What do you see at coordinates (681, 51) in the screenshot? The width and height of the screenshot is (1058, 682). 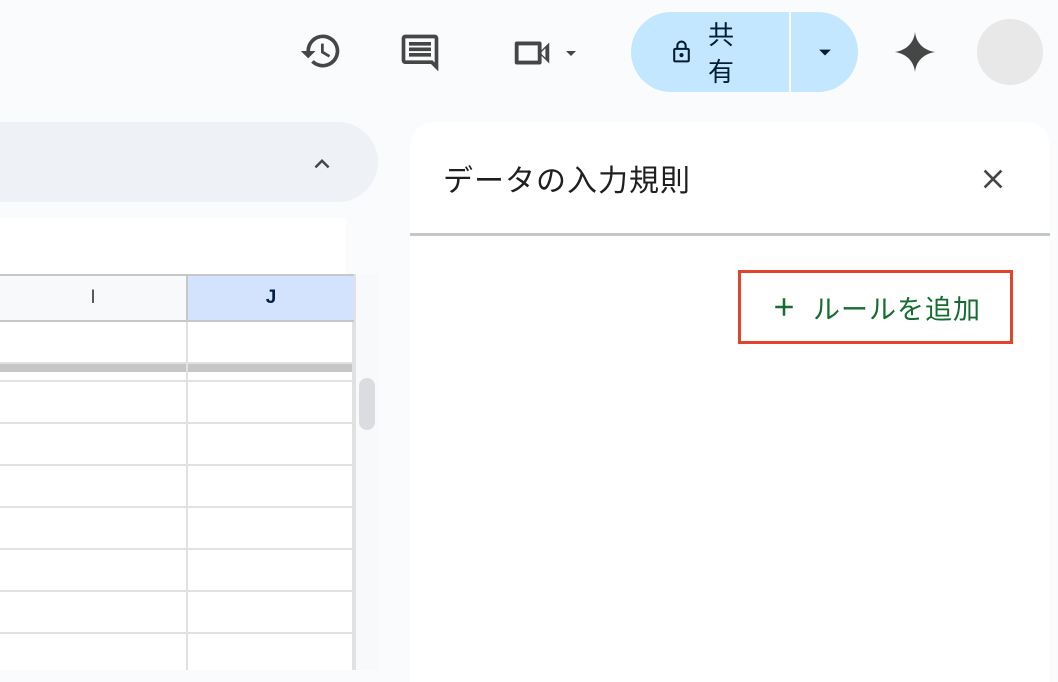 I see `lock-icon` at bounding box center [681, 51].